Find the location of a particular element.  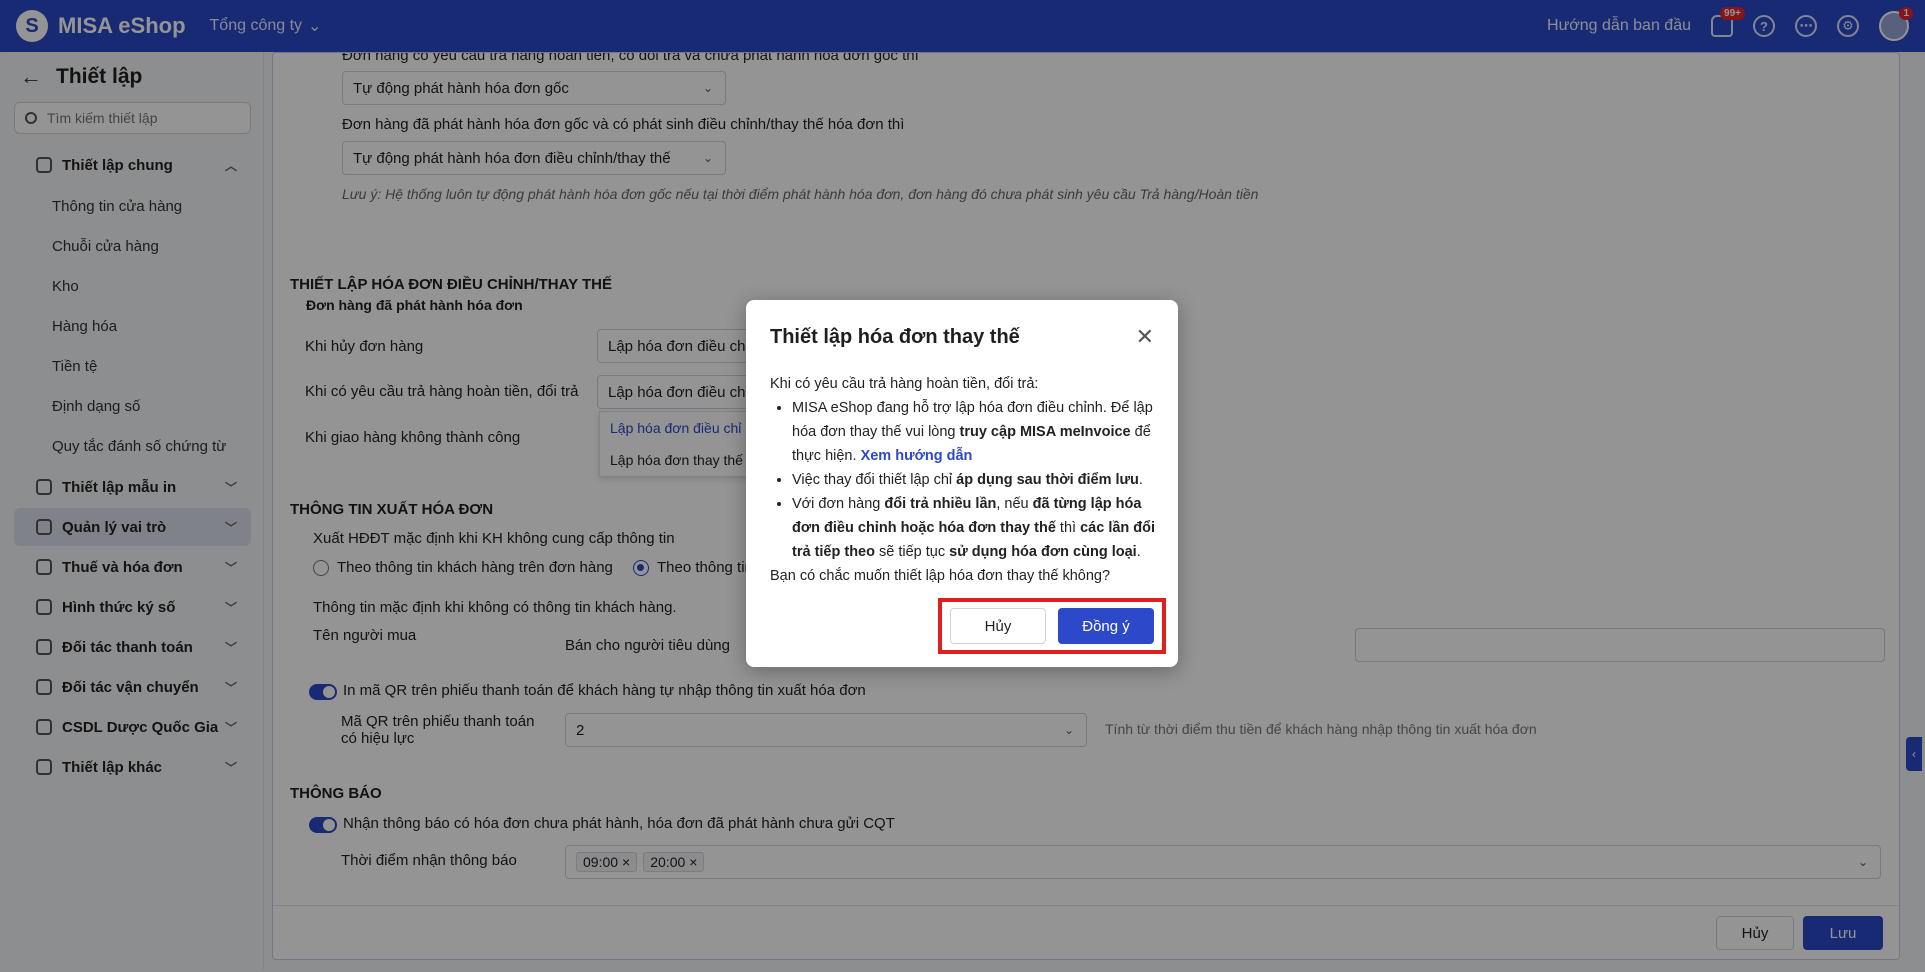

view-guide-link: Xem hướng dẫn is located at coordinates (917, 456).